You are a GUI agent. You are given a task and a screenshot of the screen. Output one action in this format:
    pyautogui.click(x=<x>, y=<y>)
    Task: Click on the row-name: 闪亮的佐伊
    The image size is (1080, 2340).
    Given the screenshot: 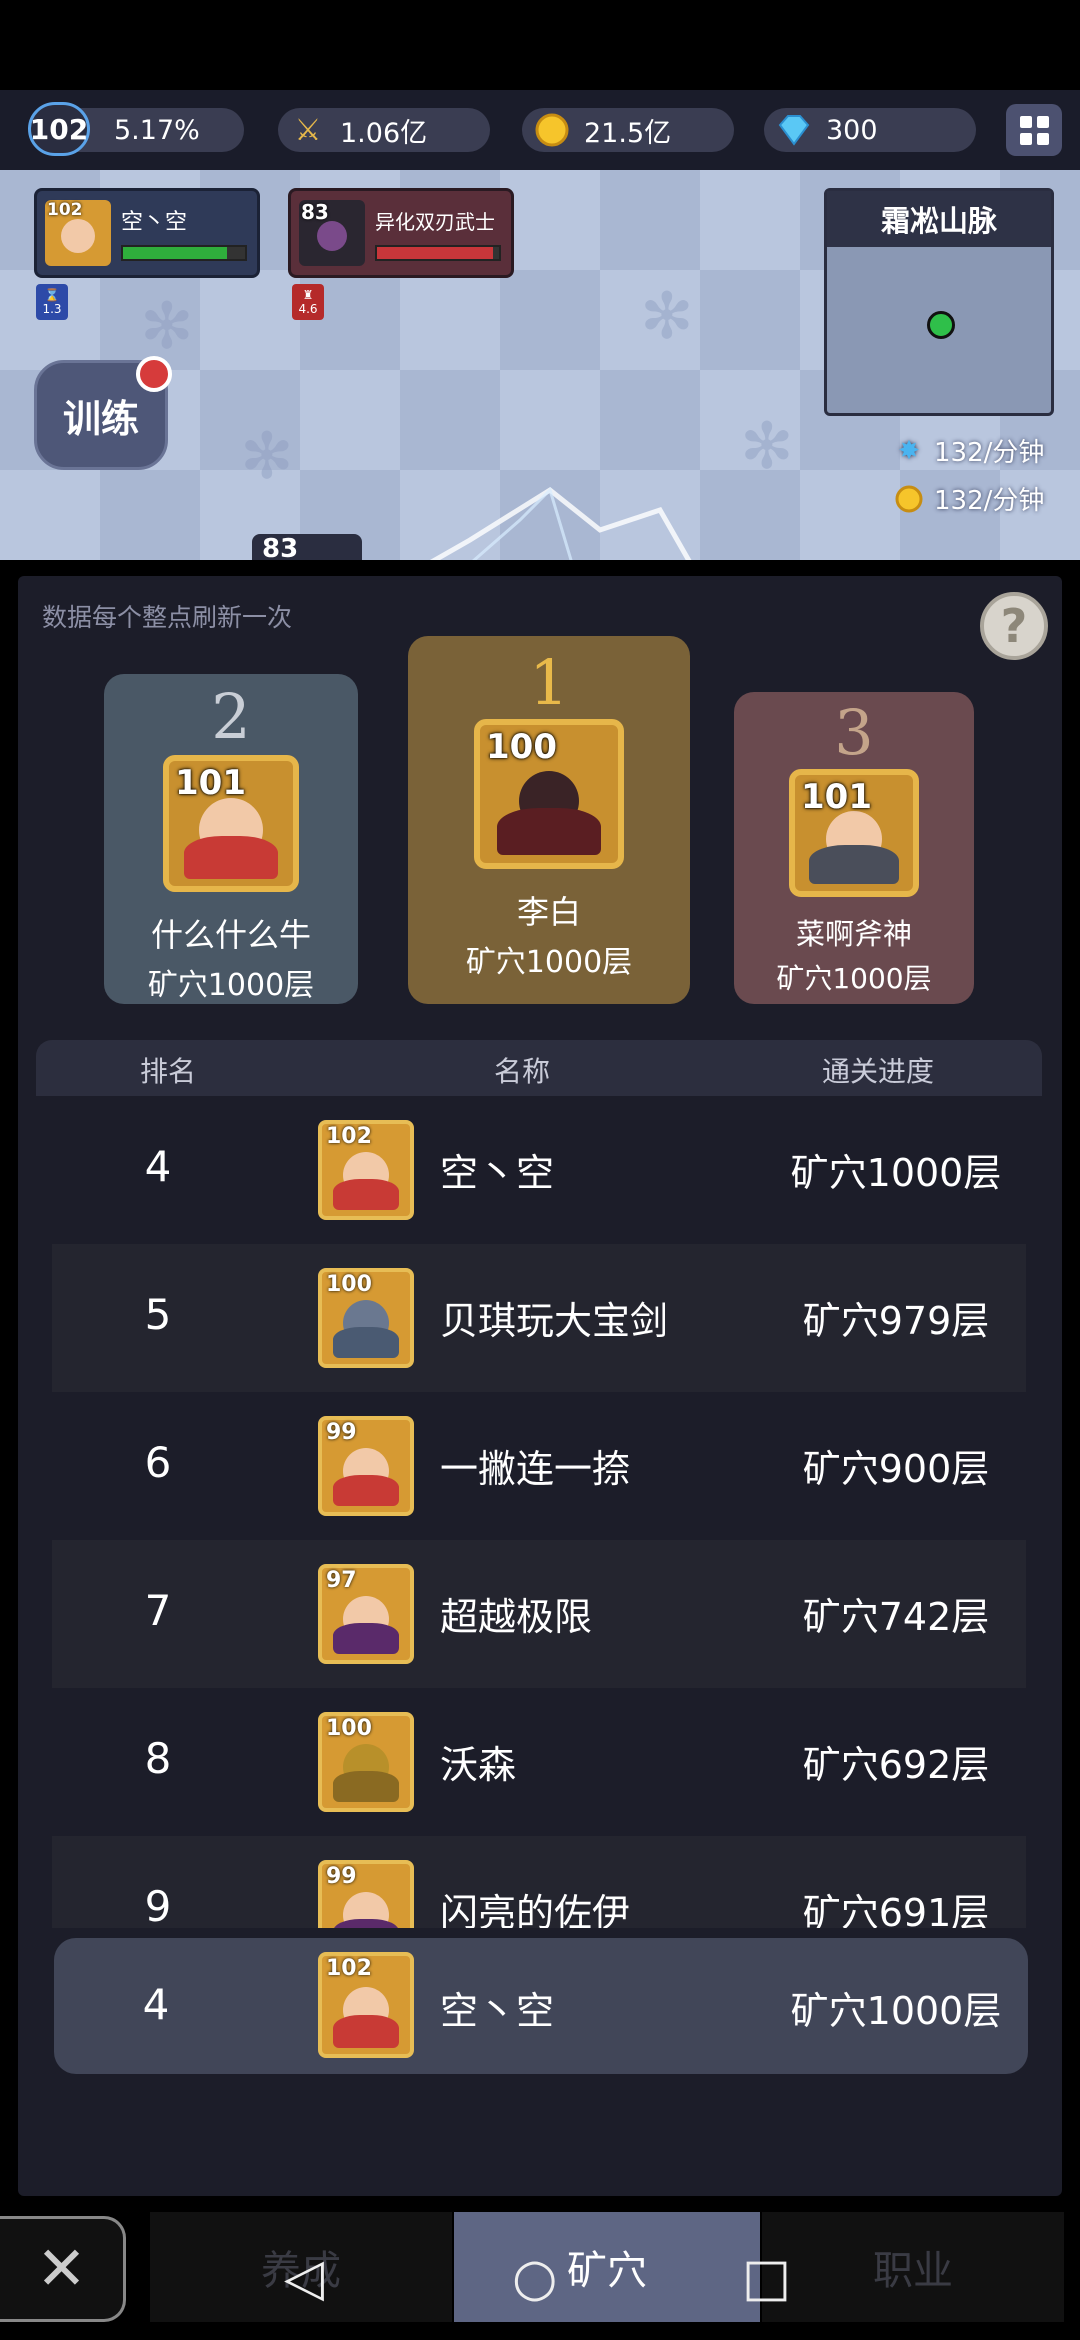 What is the action you would take?
    pyautogui.click(x=535, y=1909)
    